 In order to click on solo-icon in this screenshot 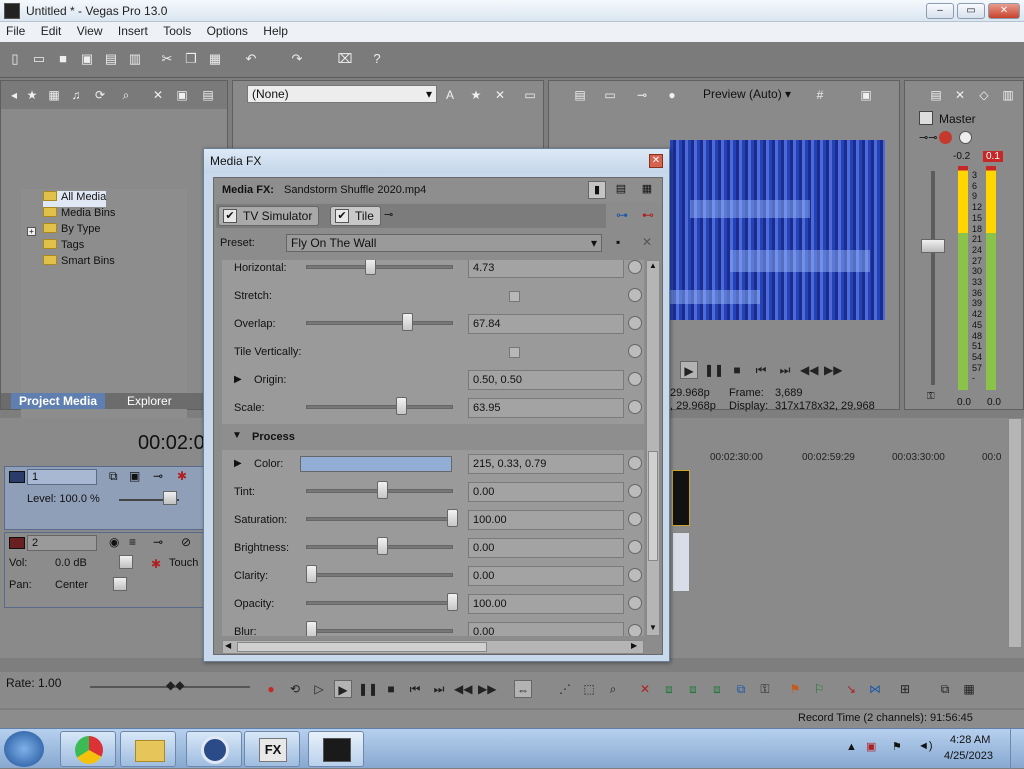, I will do `click(965, 137)`.